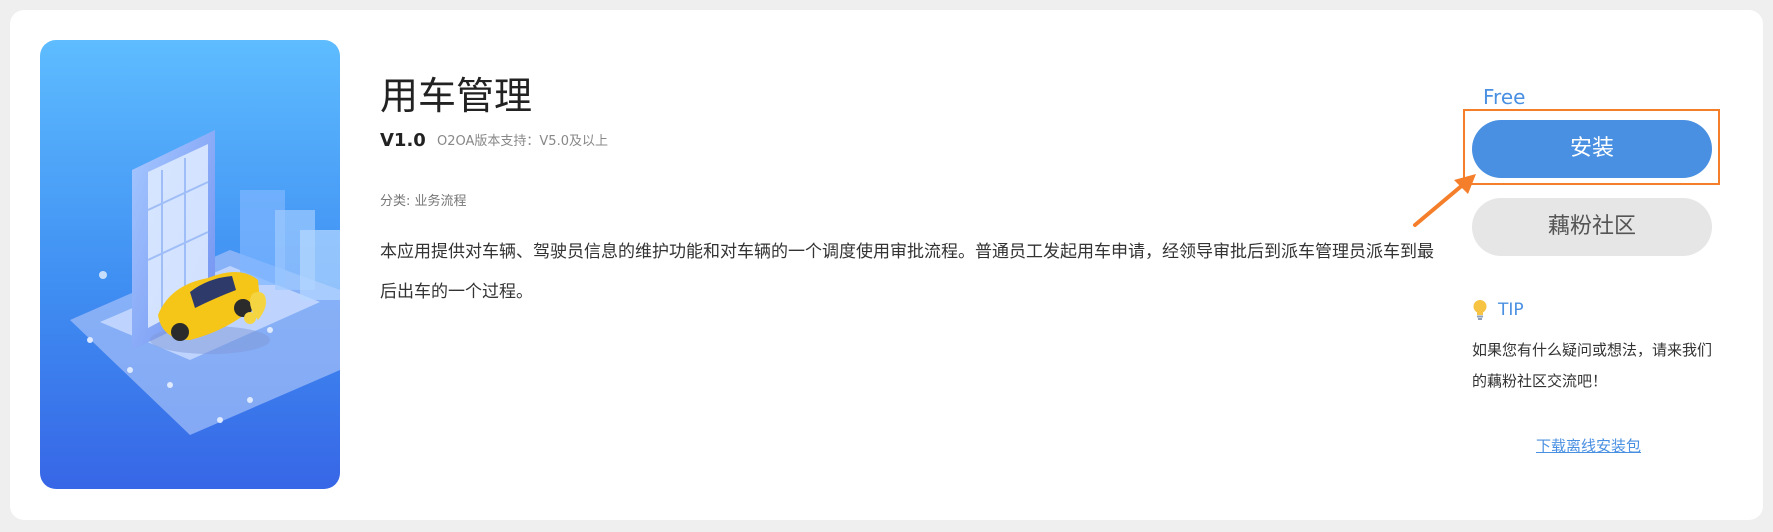 This screenshot has height=532, width=1773. Describe the element at coordinates (1480, 310) in the screenshot. I see `lightbulb-icon` at that location.